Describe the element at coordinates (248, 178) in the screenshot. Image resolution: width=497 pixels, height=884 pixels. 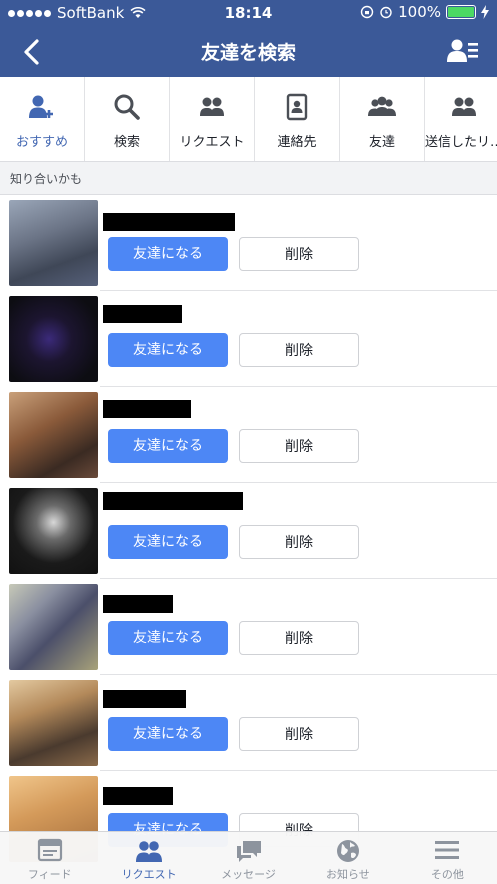
I see `section-header: 知り合いかも` at that location.